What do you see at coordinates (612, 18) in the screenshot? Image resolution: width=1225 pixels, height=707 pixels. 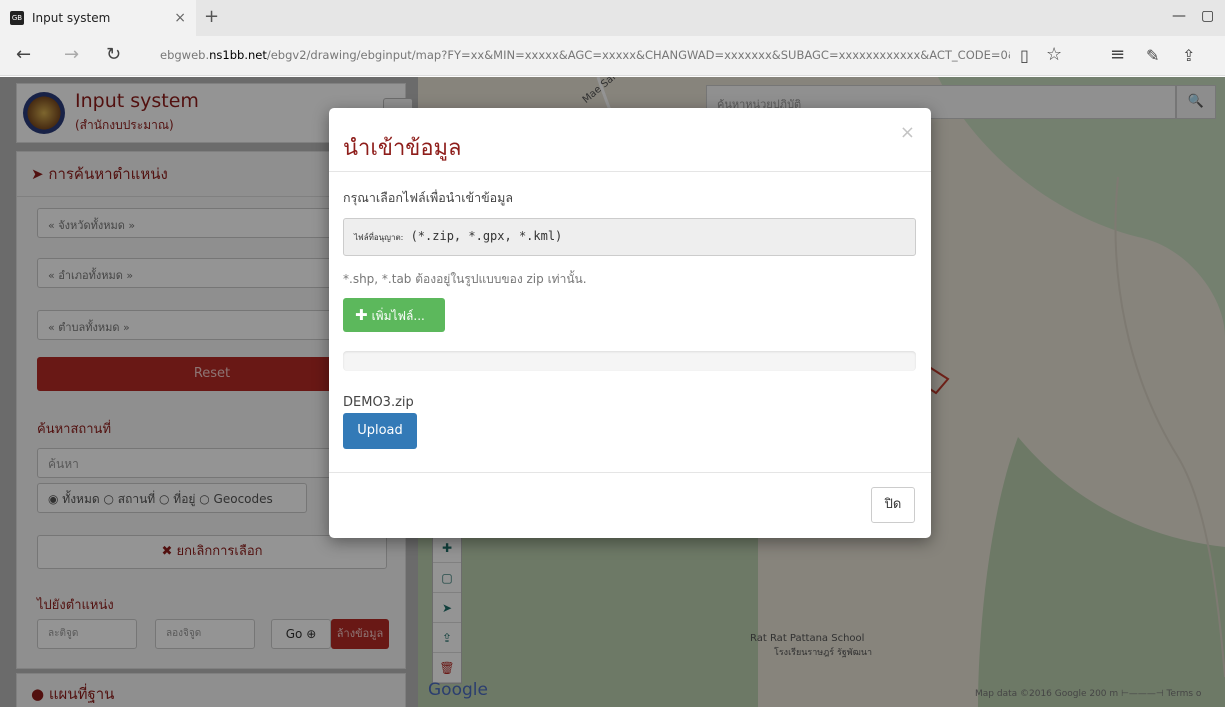 I see `browser-tabbar: GB Input system × + — ▢` at bounding box center [612, 18].